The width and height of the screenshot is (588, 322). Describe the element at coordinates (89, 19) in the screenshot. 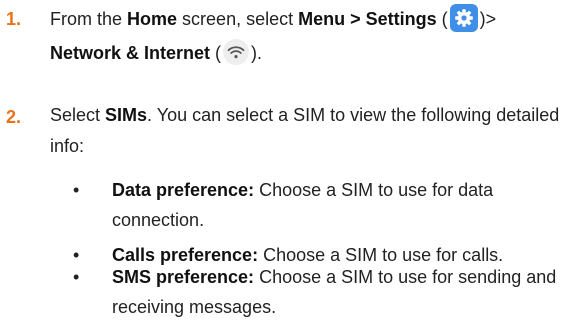

I see `text-fragment: From the` at that location.